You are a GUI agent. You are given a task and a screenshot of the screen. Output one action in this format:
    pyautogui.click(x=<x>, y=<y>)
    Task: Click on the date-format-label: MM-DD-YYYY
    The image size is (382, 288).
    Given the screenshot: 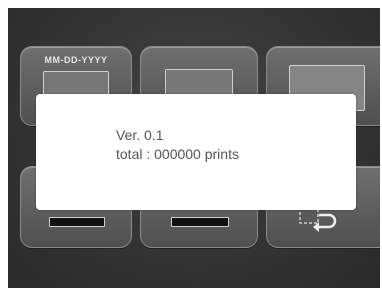 What is the action you would take?
    pyautogui.click(x=76, y=60)
    